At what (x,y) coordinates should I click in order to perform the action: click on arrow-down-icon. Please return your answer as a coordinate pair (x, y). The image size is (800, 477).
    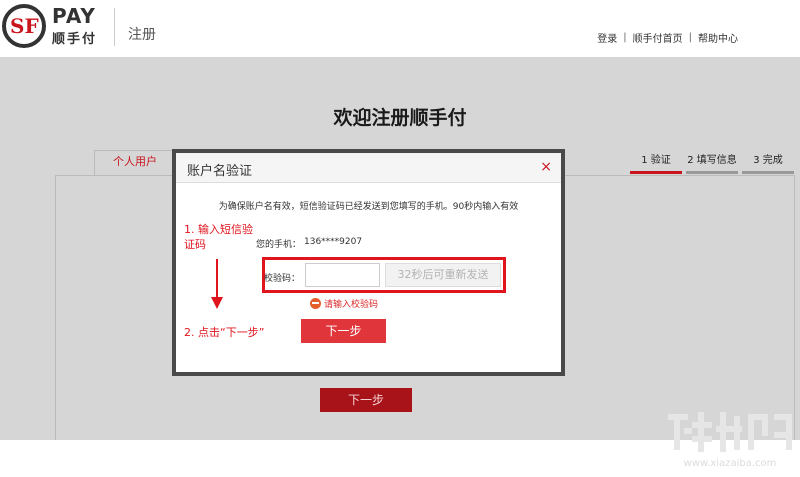
    Looking at the image, I should click on (217, 284).